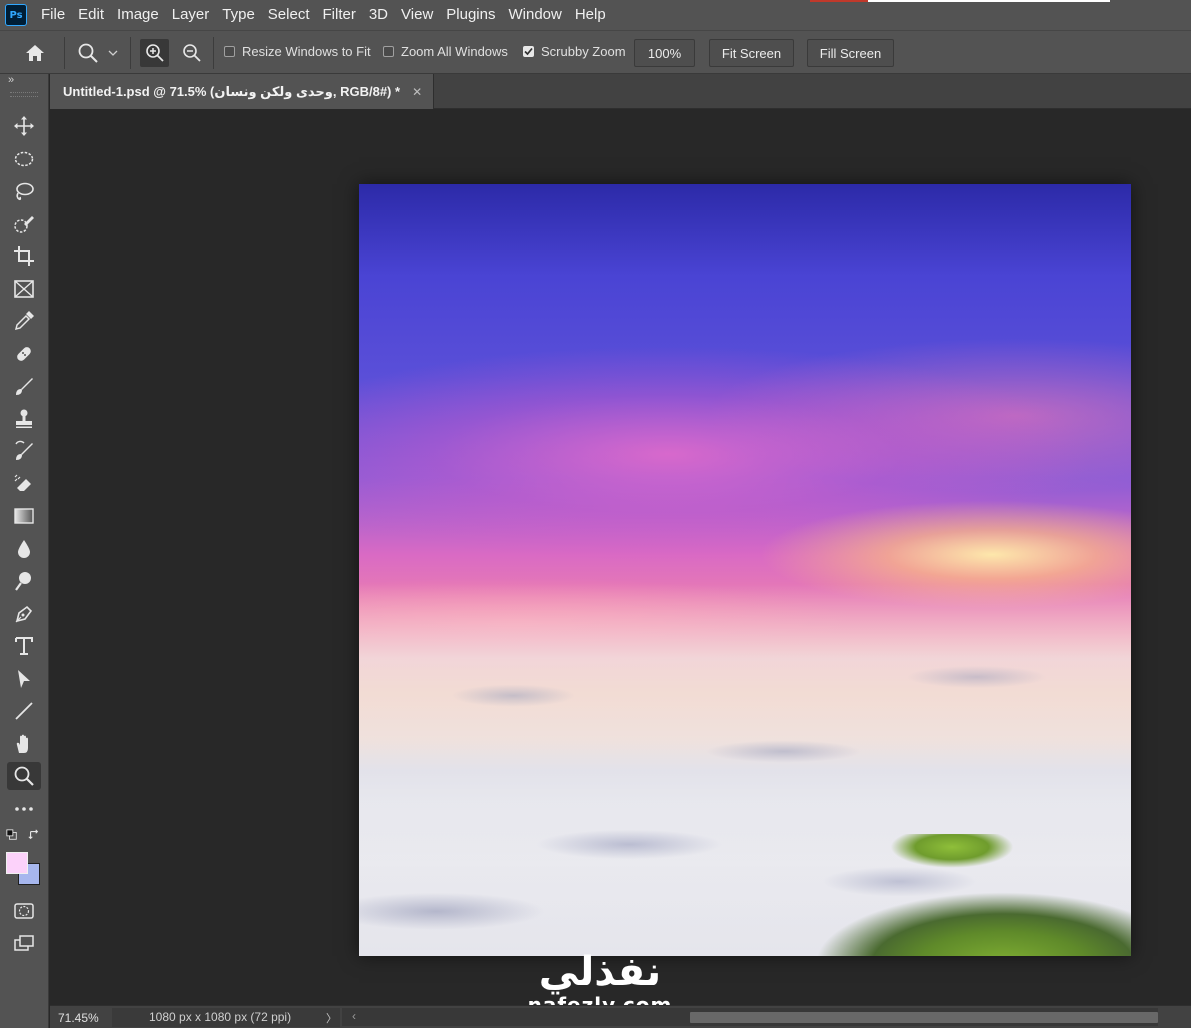  What do you see at coordinates (24, 256) in the screenshot?
I see `crop-icon` at bounding box center [24, 256].